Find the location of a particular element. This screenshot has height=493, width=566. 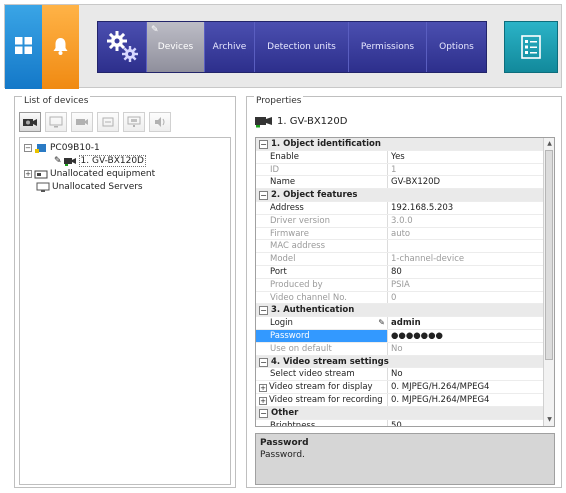

tree-node-camera: ✎ 1. GV-BX120D is located at coordinates (100, 161).